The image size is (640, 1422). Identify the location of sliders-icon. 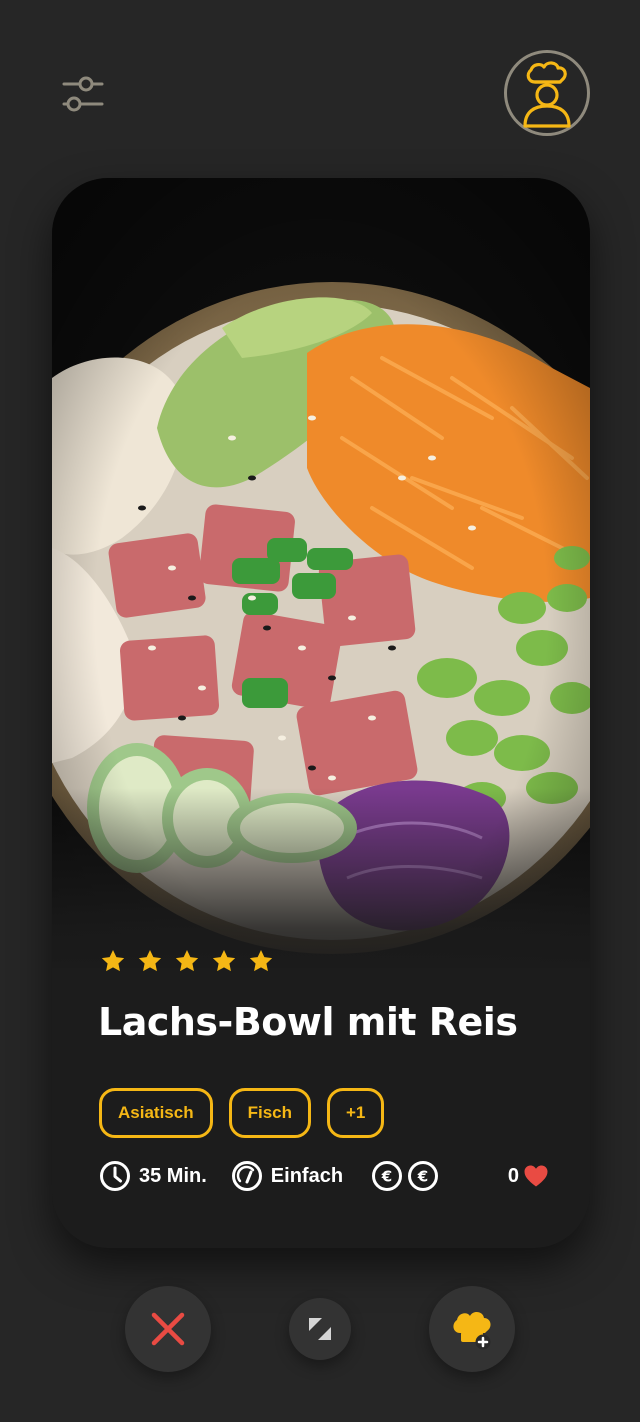
(83, 94).